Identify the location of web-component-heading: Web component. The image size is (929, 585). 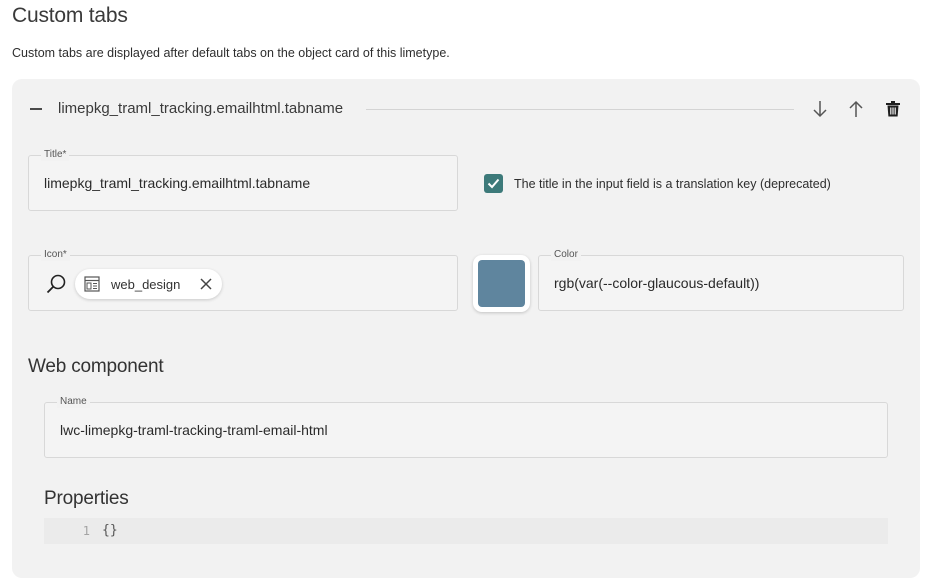
(96, 366).